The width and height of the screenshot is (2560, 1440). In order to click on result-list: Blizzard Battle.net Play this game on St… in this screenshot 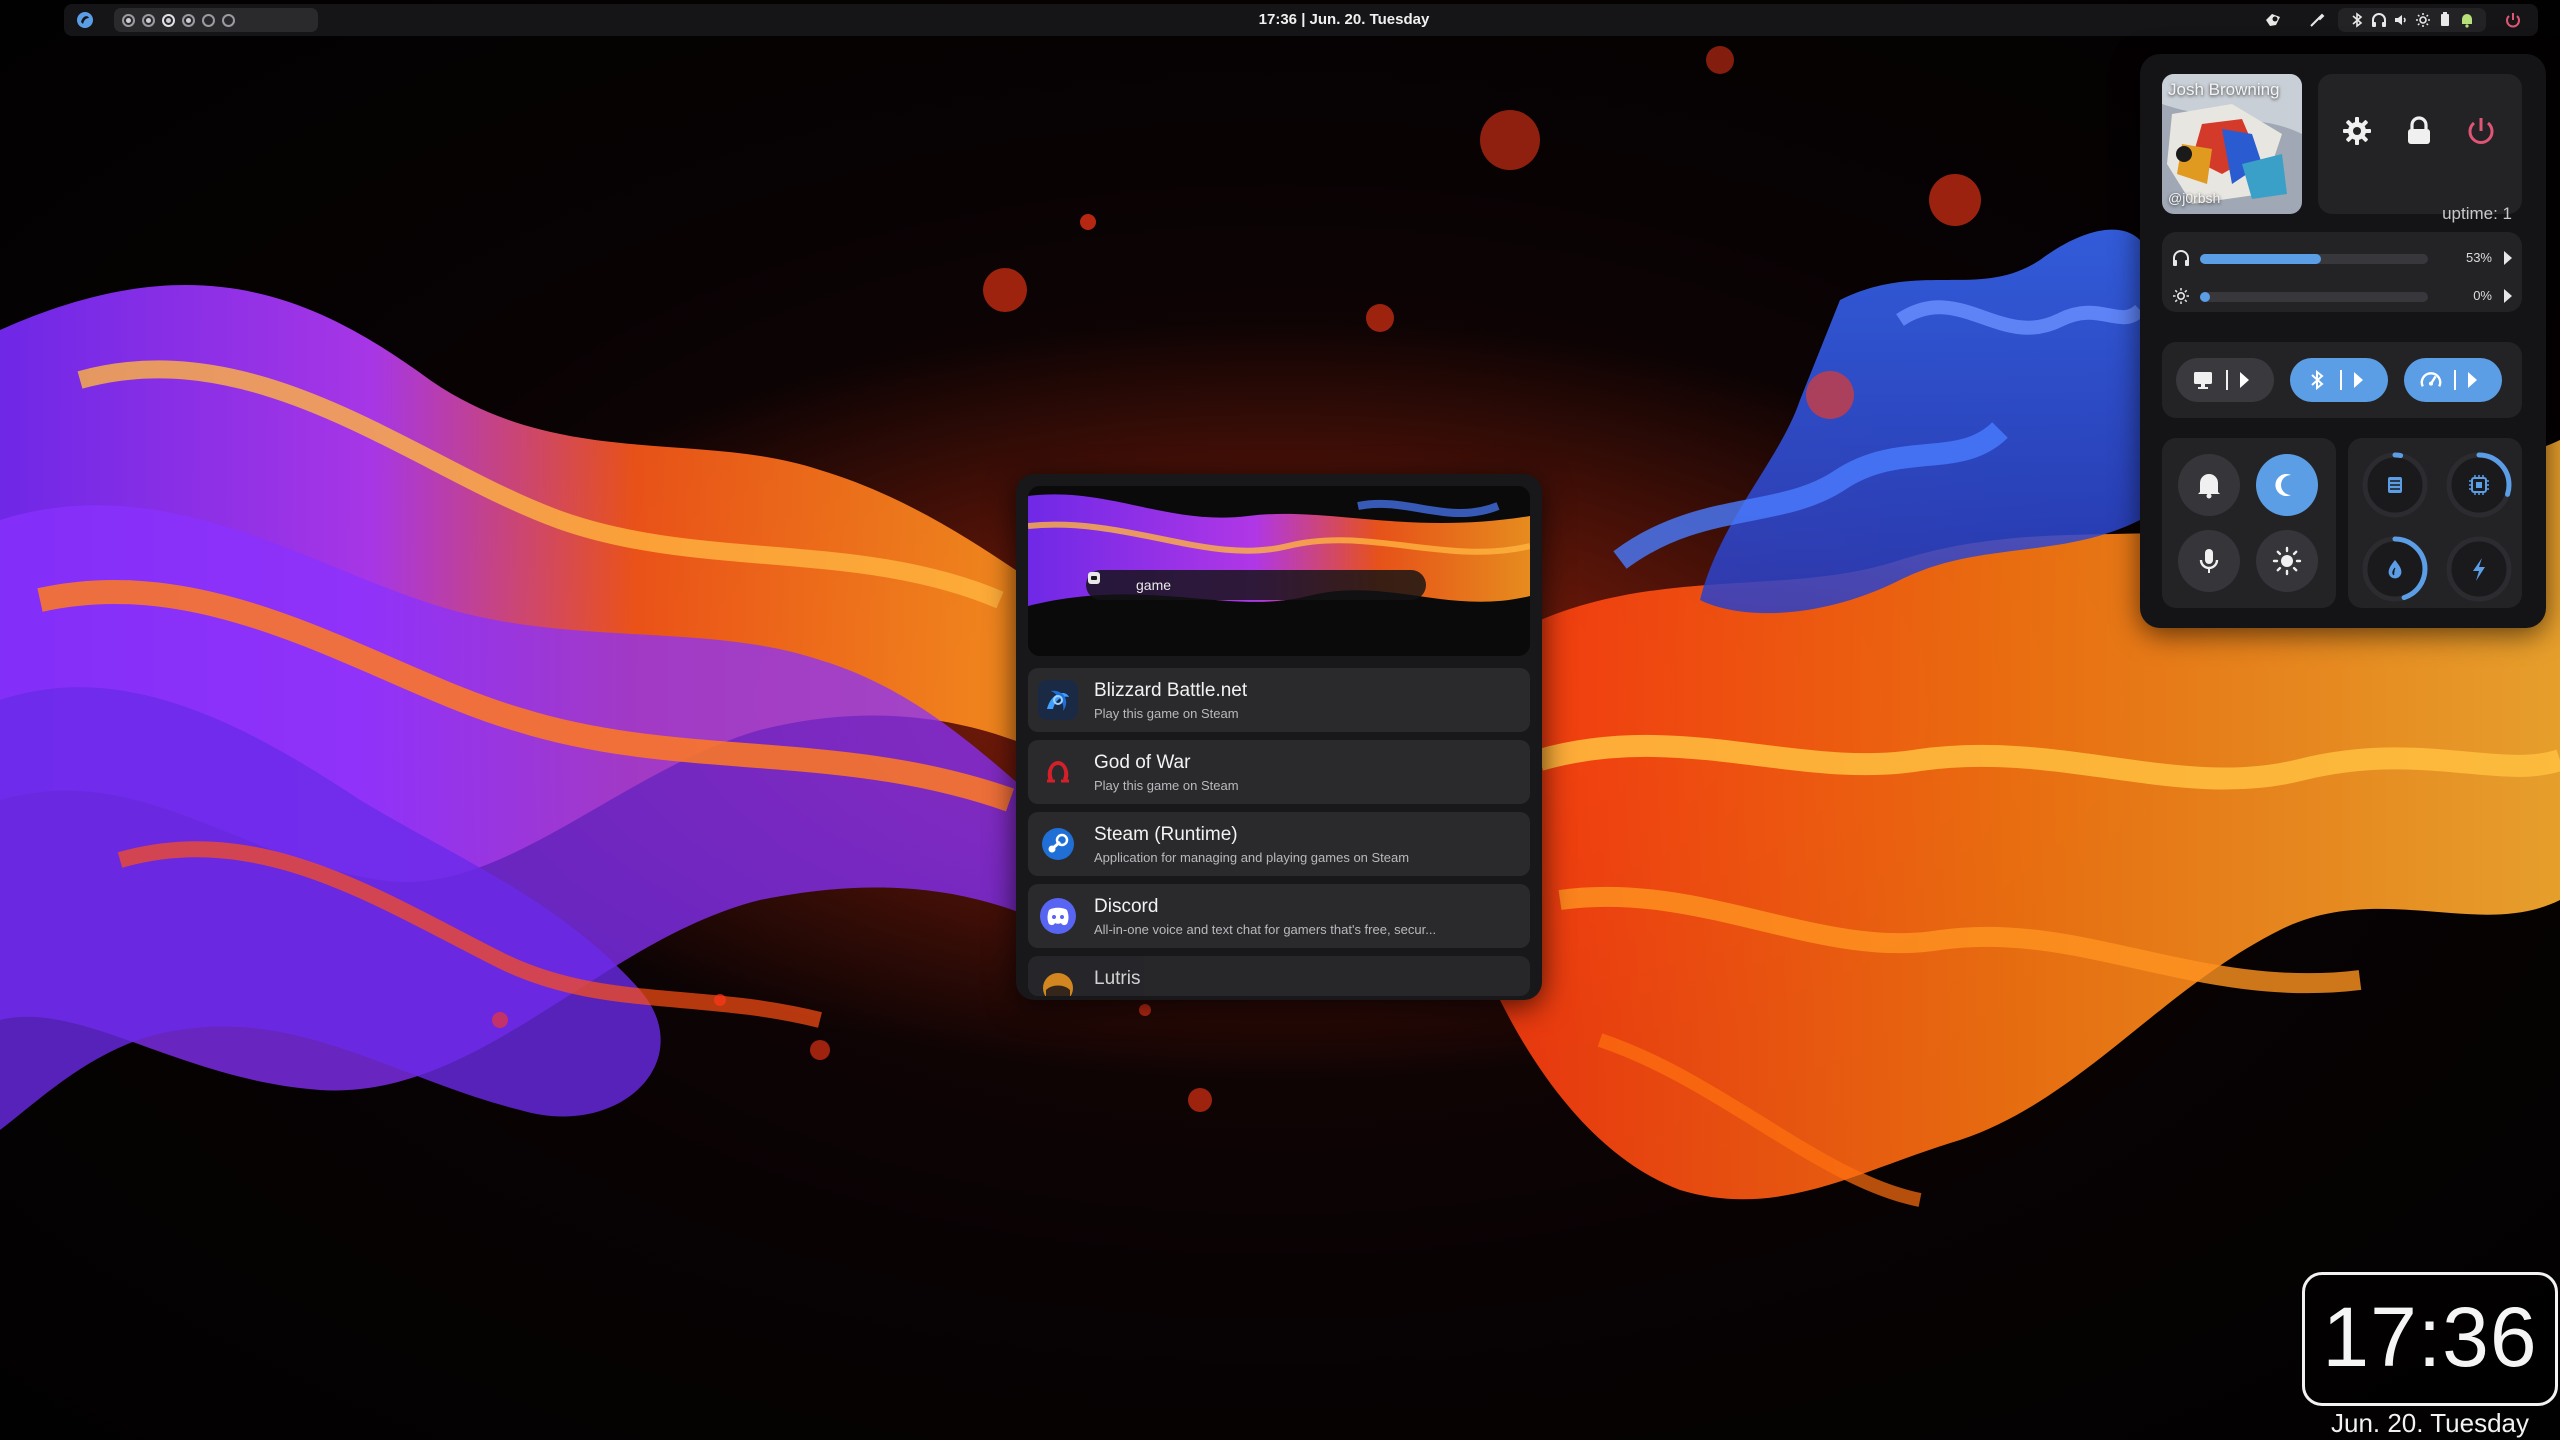, I will do `click(1279, 834)`.